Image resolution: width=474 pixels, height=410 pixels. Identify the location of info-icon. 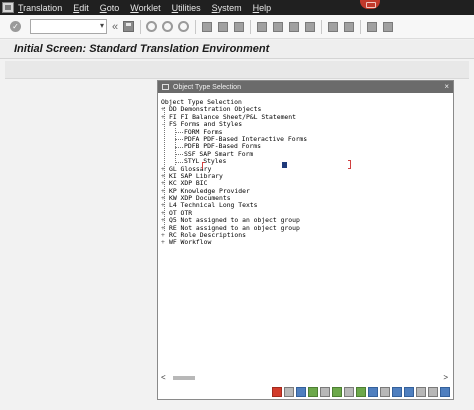
(445, 391).